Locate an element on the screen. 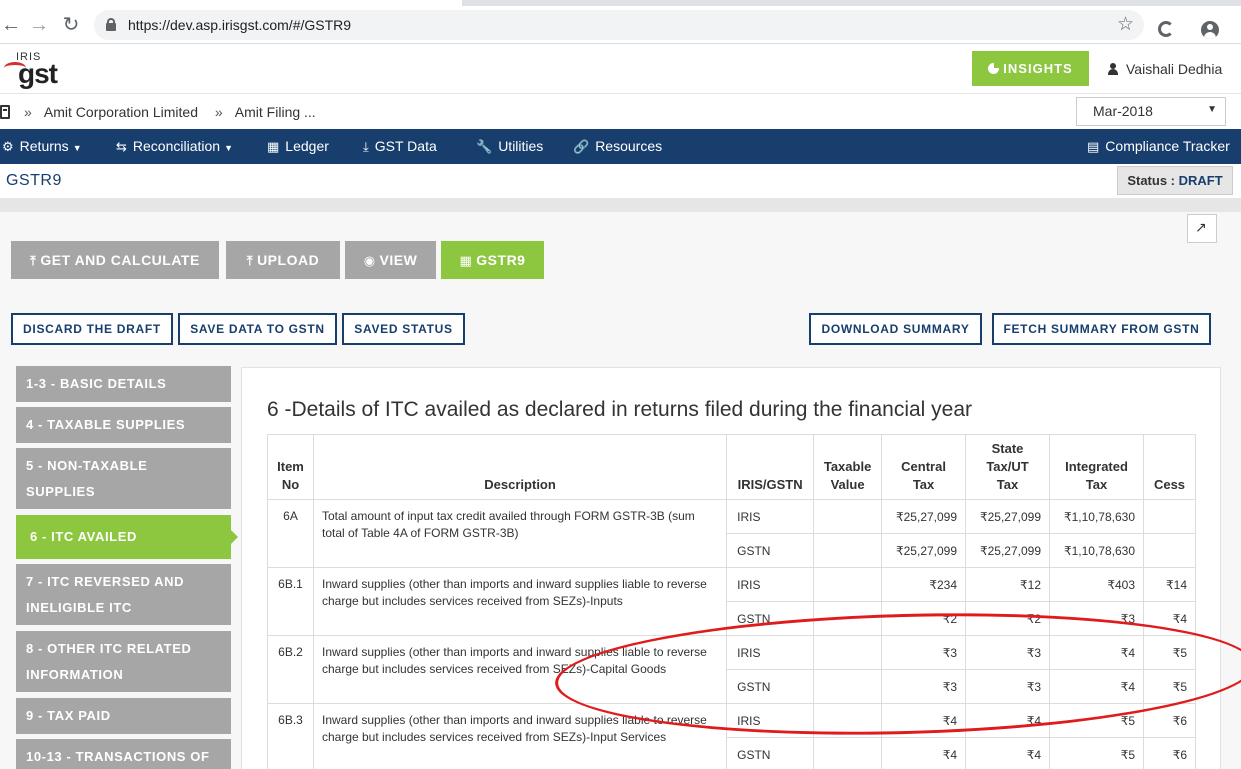 This screenshot has width=1241, height=769. browser-profile-icon is located at coordinates (1210, 30).